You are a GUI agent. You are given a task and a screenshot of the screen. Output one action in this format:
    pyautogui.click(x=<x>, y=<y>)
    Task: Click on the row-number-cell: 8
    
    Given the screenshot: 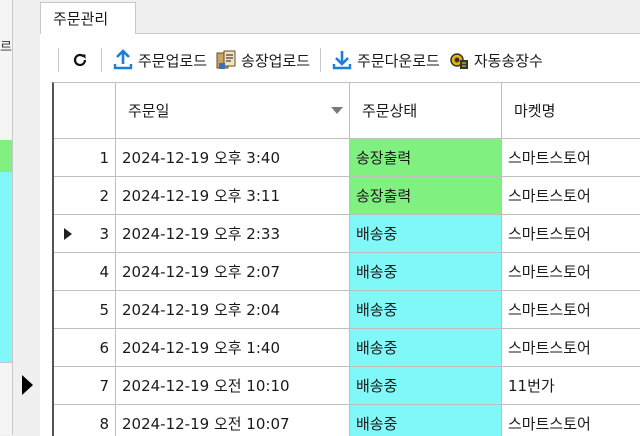 What is the action you would take?
    pyautogui.click(x=85, y=420)
    